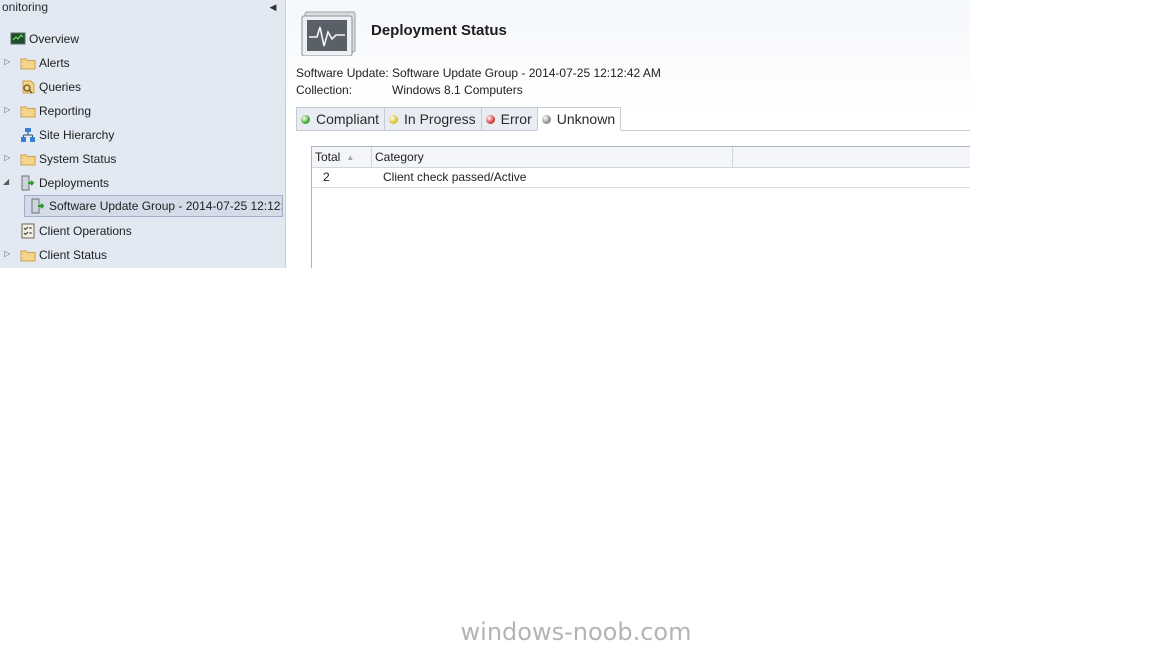  What do you see at coordinates (328, 33) in the screenshot?
I see `deployment-status-monitor-icon` at bounding box center [328, 33].